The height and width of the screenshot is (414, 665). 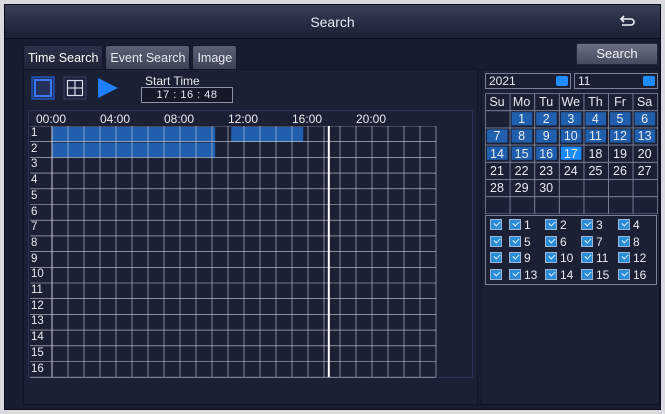 I want to click on calendar-day: 16, so click(x=546, y=154).